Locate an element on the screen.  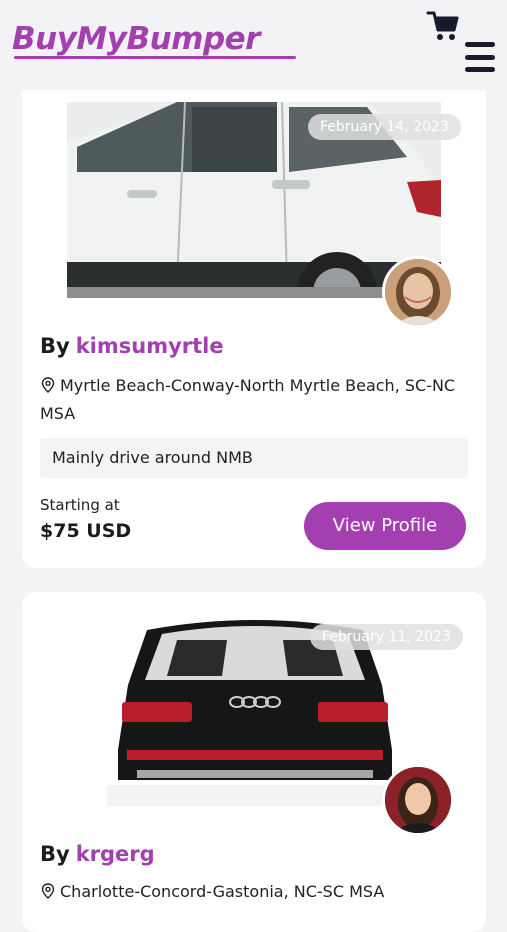
listing-byline: By krgerg is located at coordinates (97, 854).